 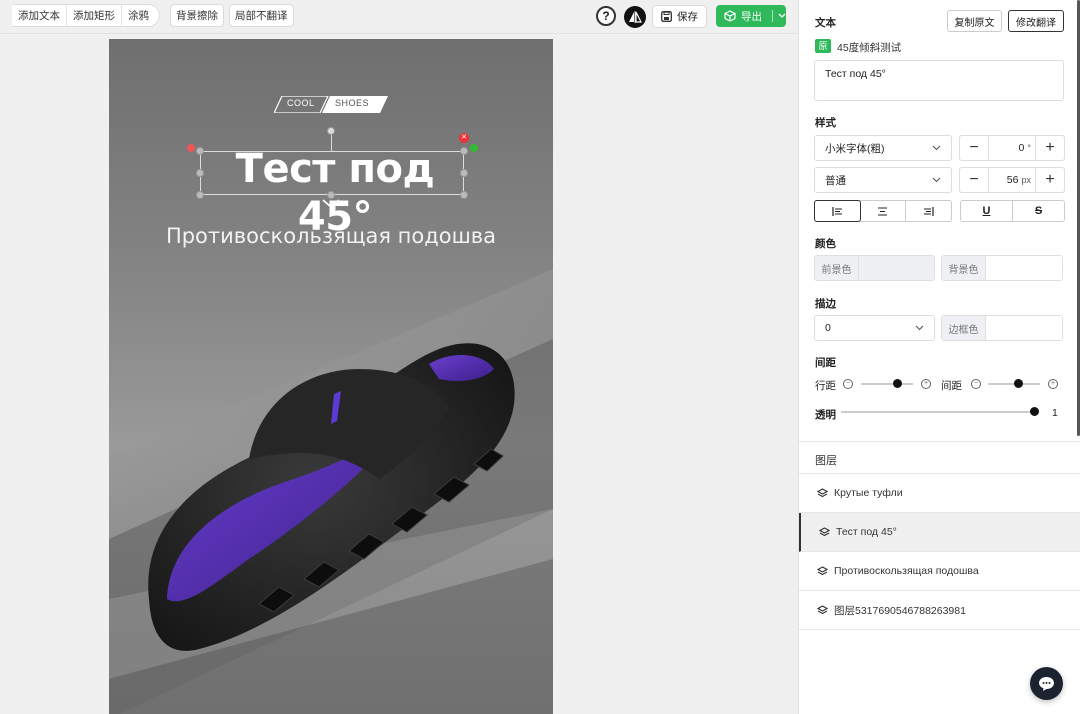 What do you see at coordinates (939, 532) in the screenshot?
I see `layer-item-selected: Тест под 45°` at bounding box center [939, 532].